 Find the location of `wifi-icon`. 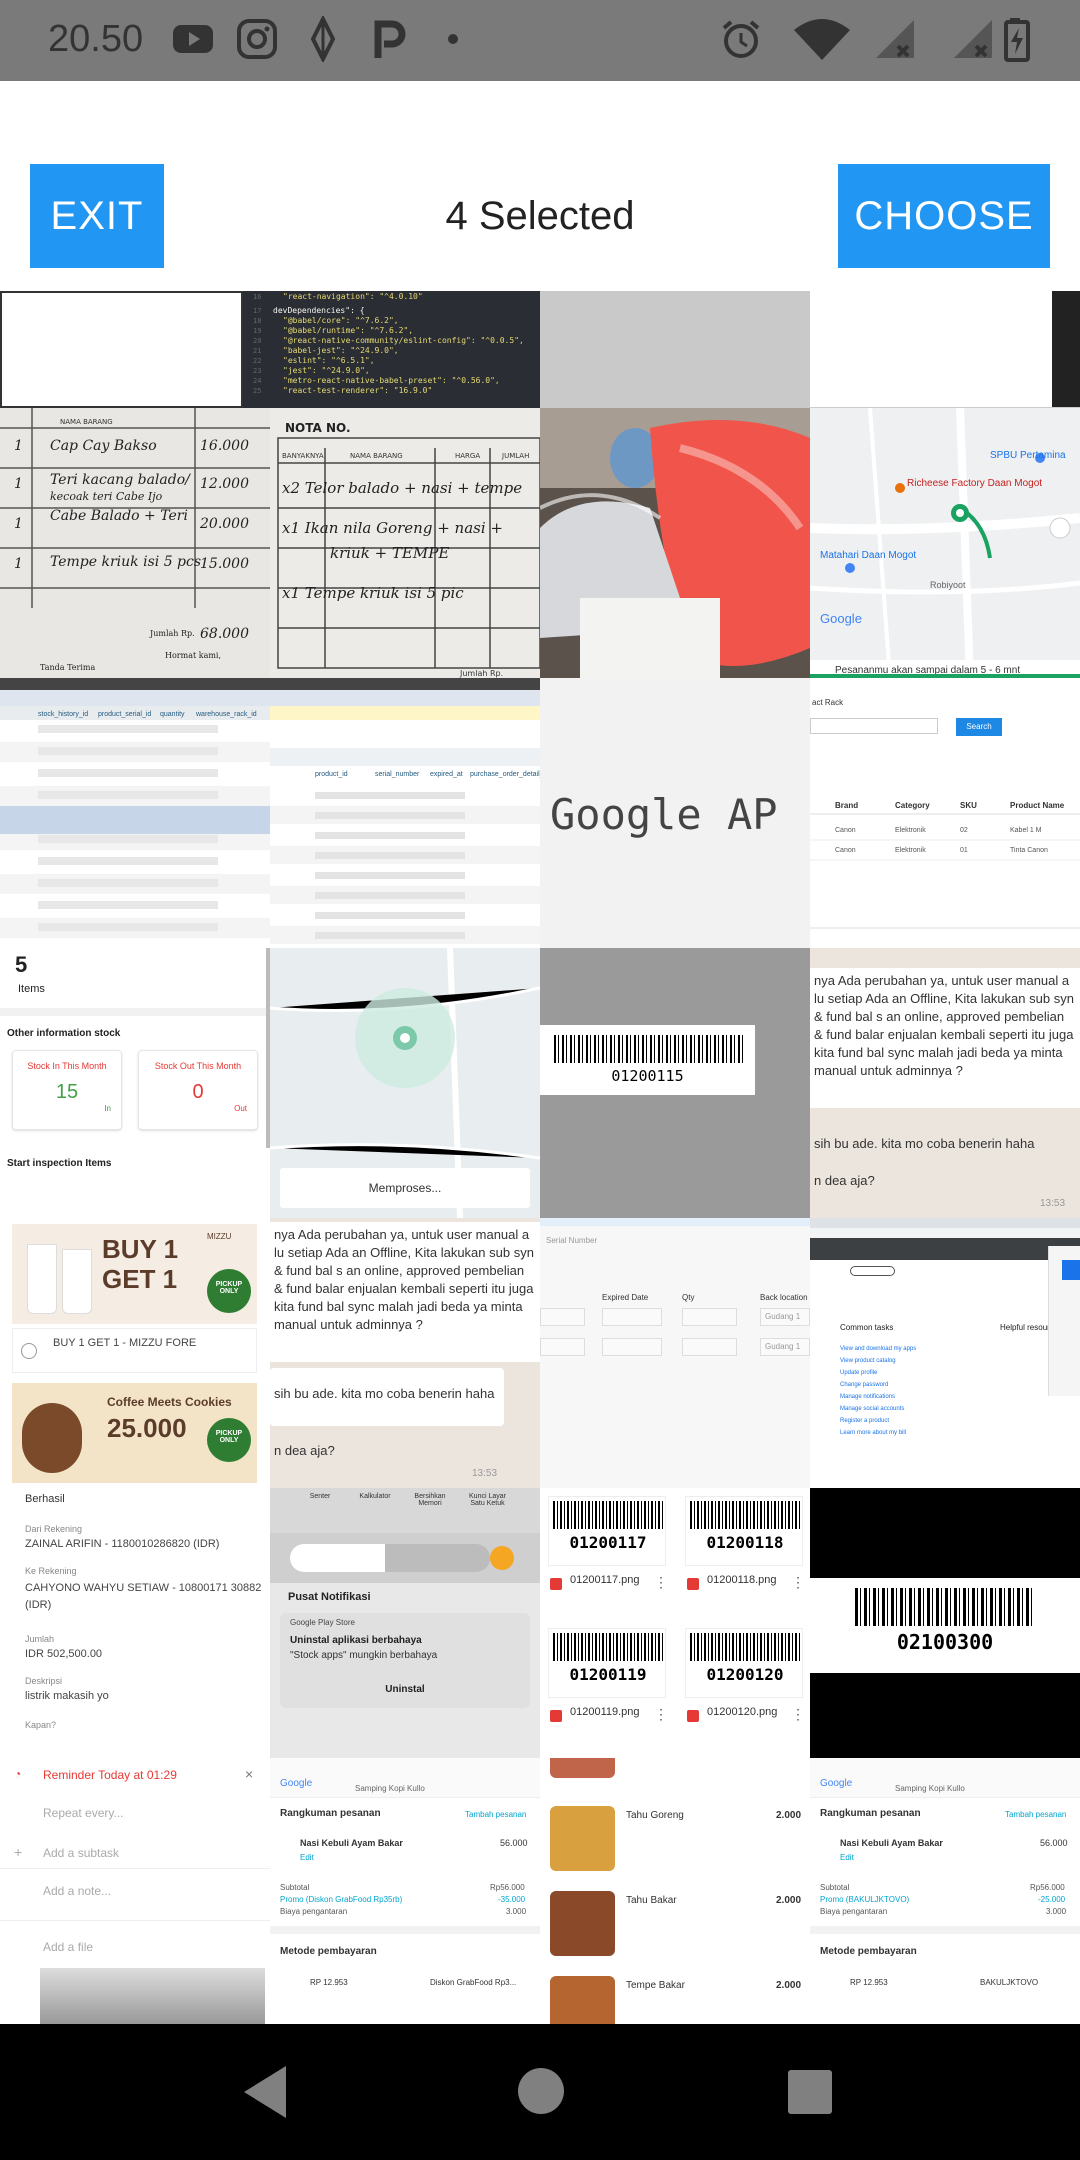

wifi-icon is located at coordinates (822, 39).